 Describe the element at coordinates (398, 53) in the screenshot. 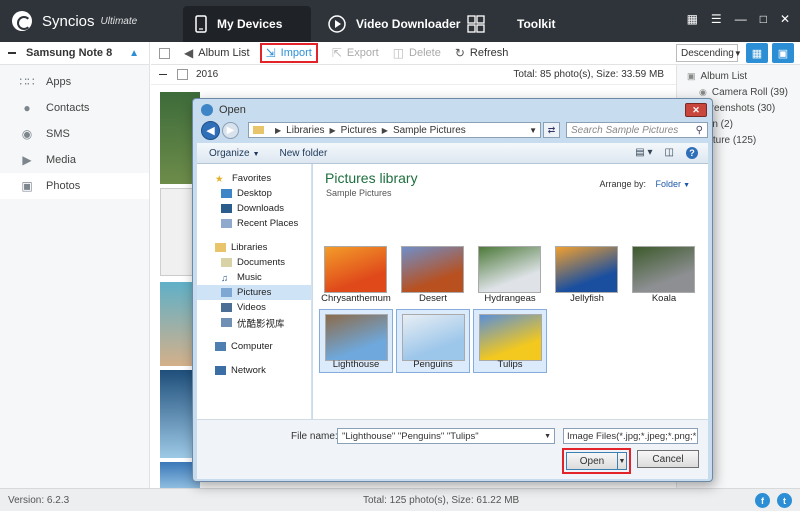

I see `trash-icon: ◫` at that location.